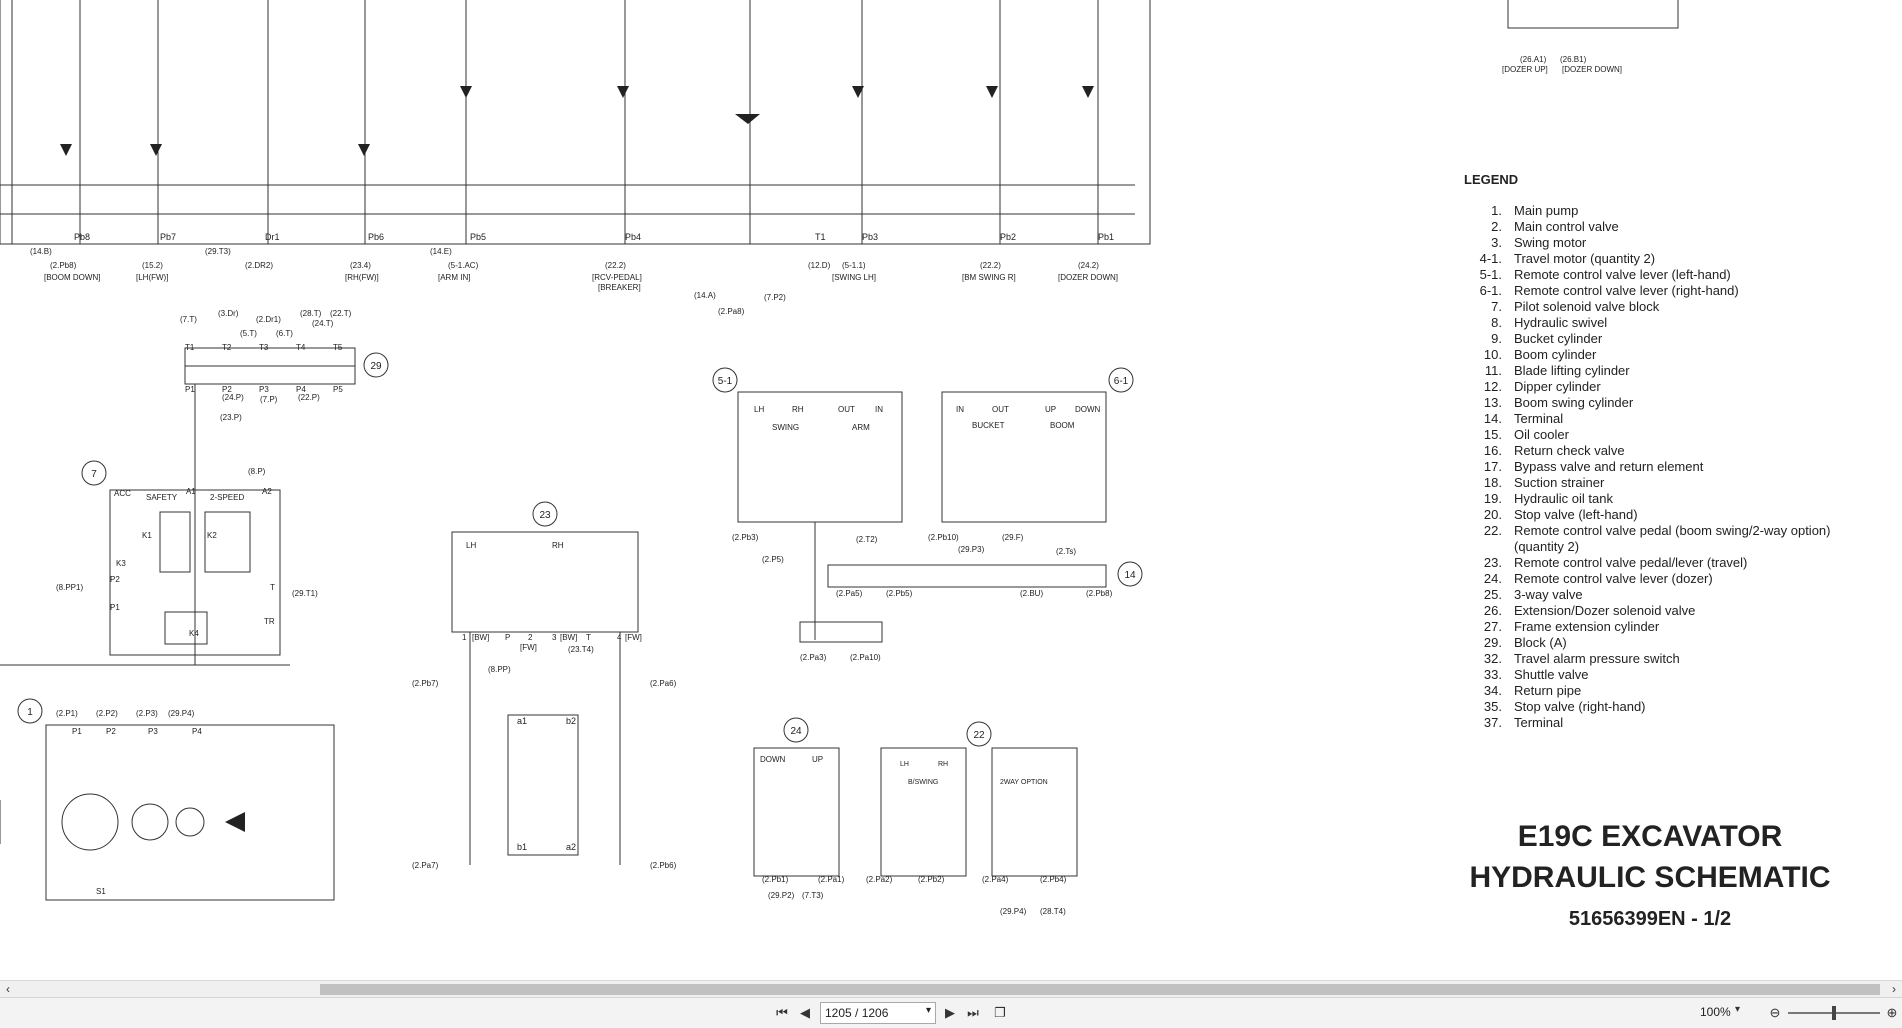 The width and height of the screenshot is (1902, 1028). What do you see at coordinates (796, 731) in the screenshot?
I see `component-number: 24` at bounding box center [796, 731].